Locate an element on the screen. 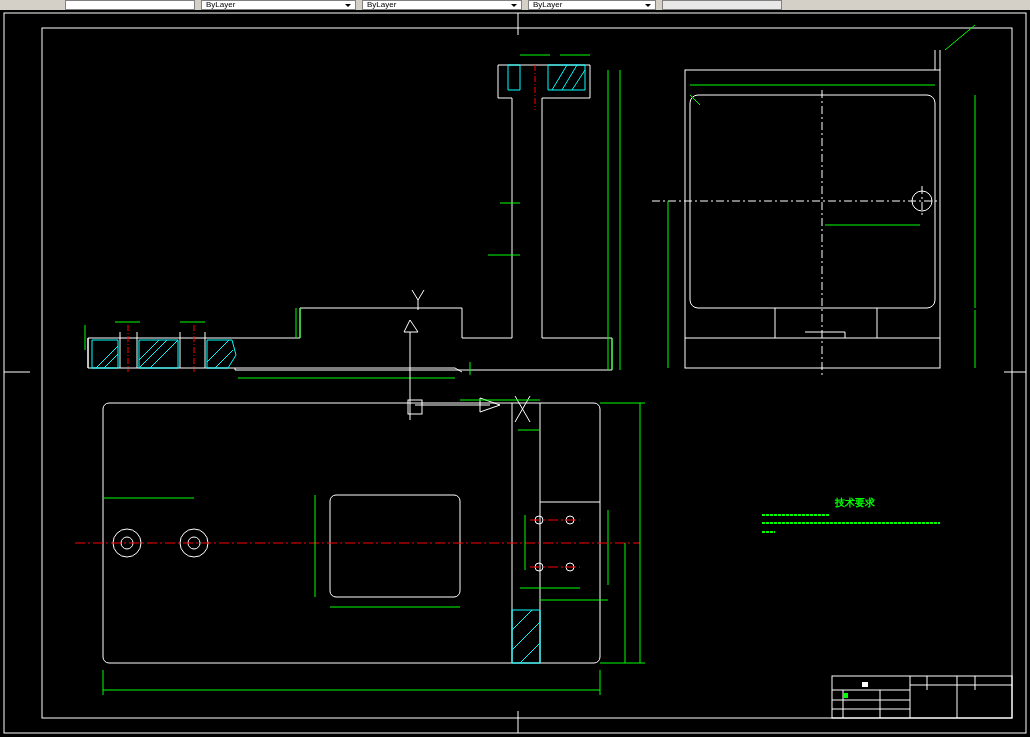 Image resolution: width=1030 pixels, height=737 pixels. style-dropdown is located at coordinates (722, 5).